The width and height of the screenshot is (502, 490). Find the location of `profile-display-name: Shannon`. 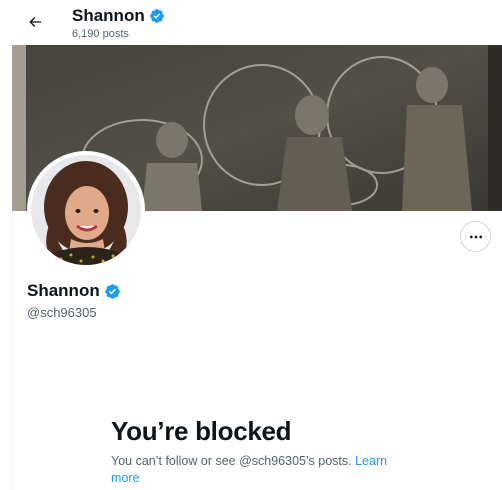

profile-display-name: Shannon is located at coordinates (74, 291).